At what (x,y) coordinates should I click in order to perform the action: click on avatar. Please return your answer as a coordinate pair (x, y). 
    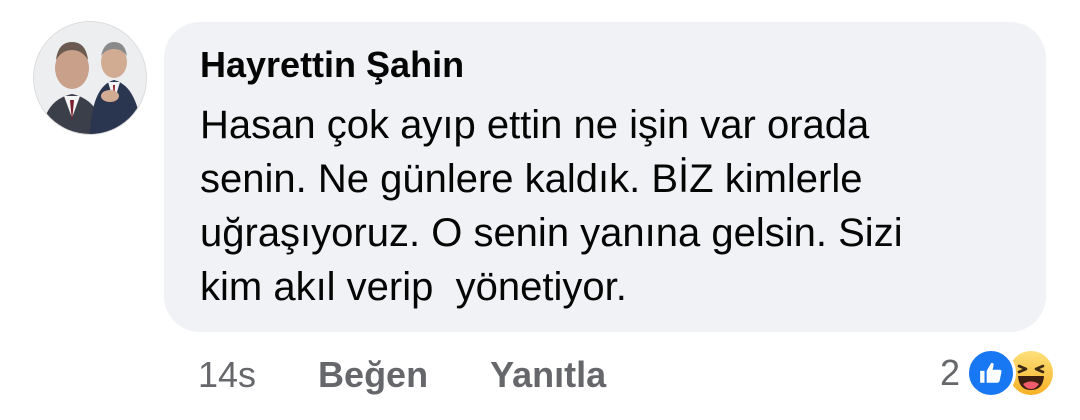
    Looking at the image, I should click on (90, 78).